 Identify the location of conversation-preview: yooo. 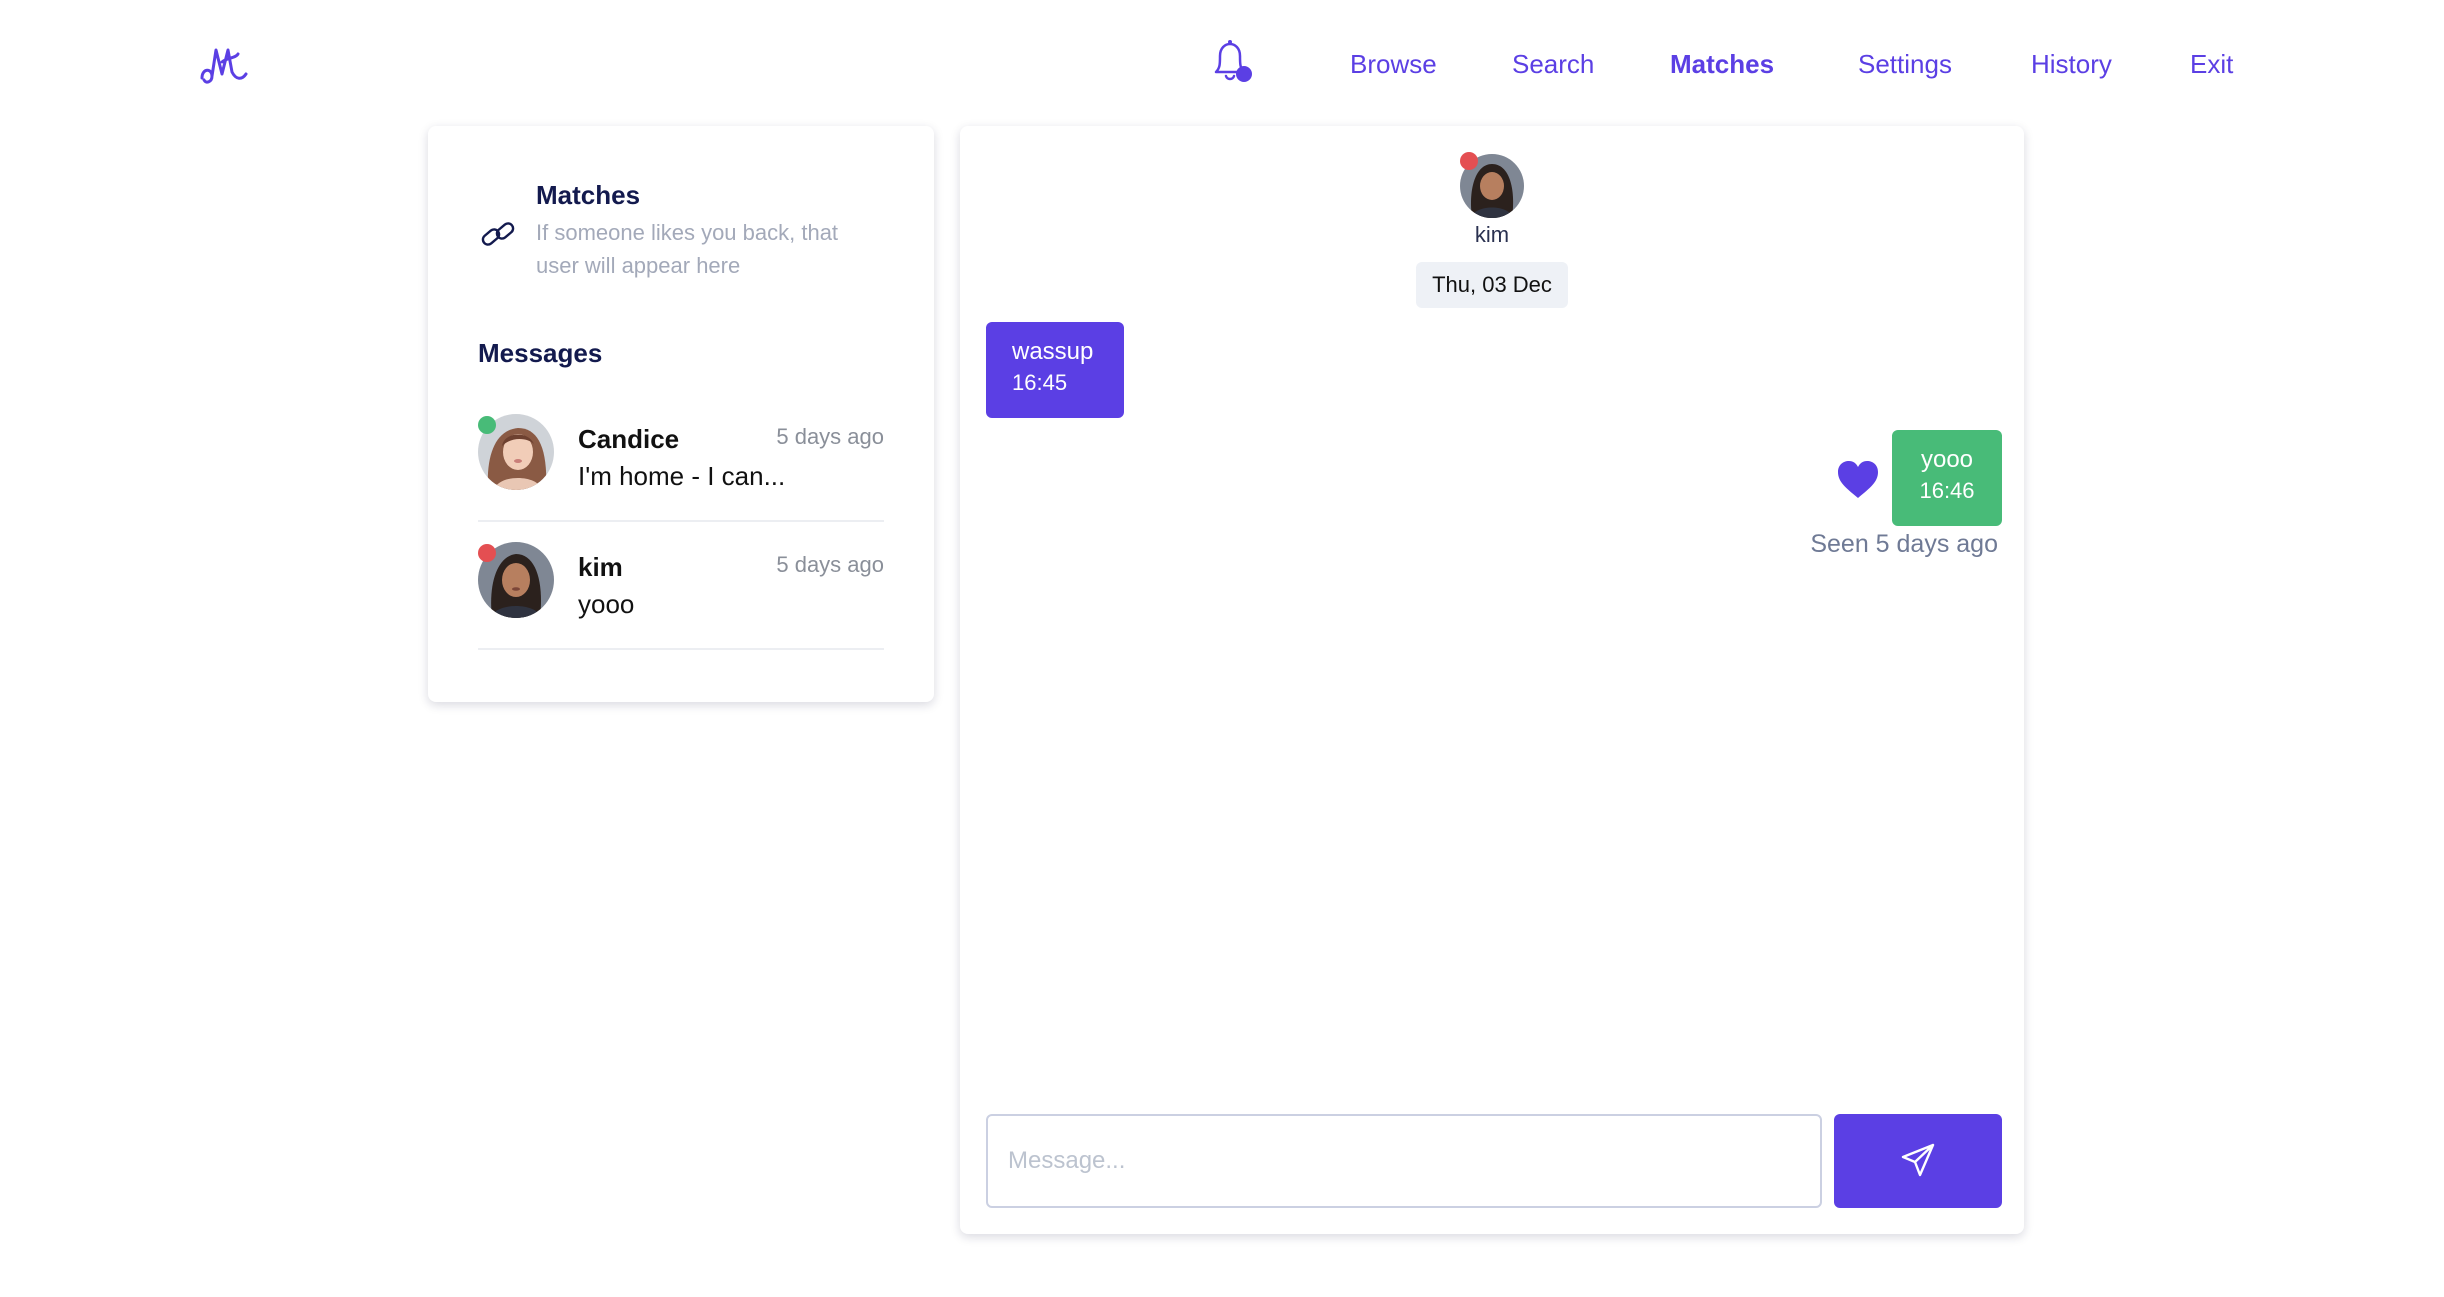
(606, 604).